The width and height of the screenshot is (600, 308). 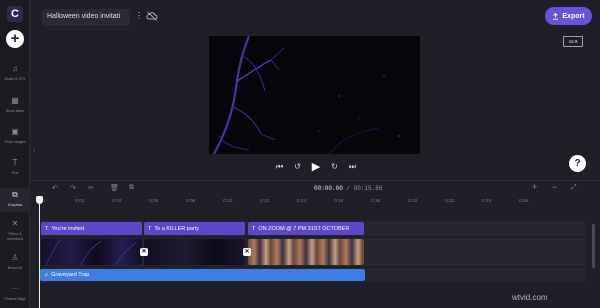 I want to click on audio-clip: ♫ Graveyard Trap, so click(x=202, y=275).